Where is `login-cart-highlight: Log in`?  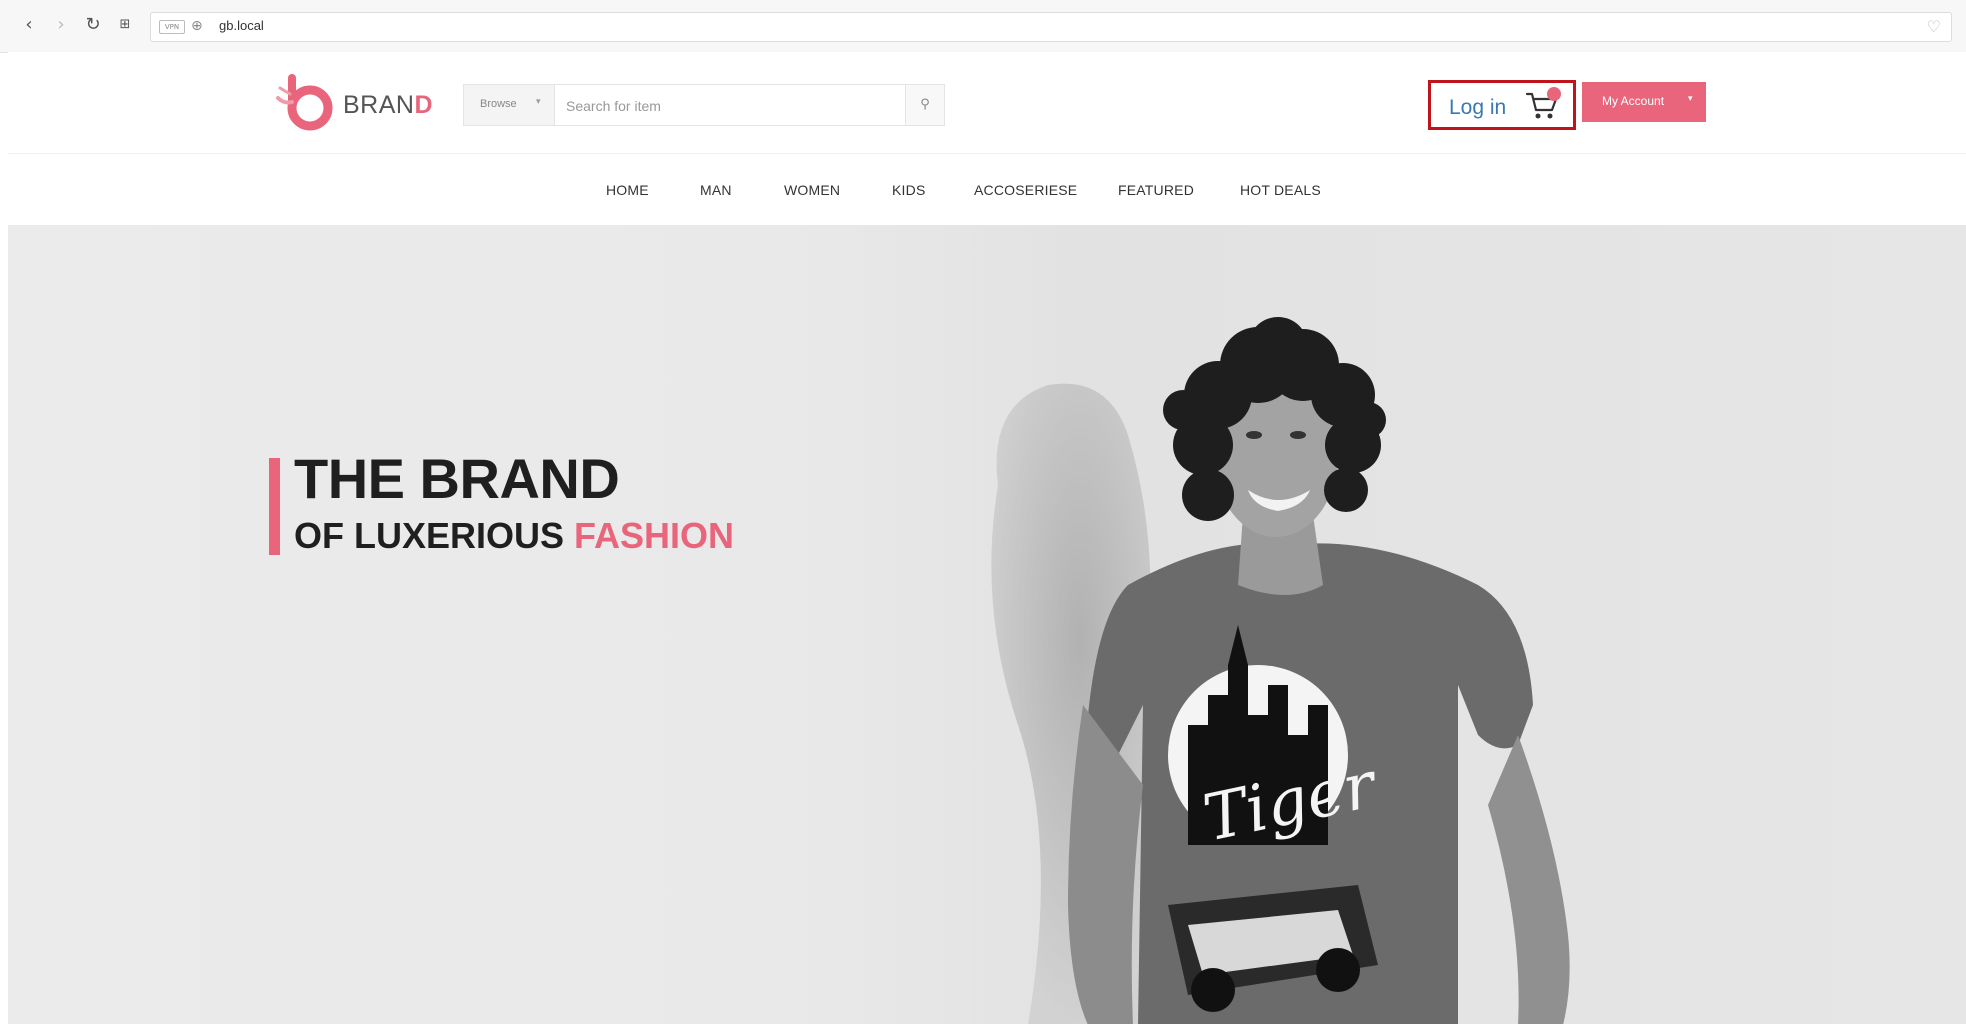 login-cart-highlight: Log in is located at coordinates (1502, 105).